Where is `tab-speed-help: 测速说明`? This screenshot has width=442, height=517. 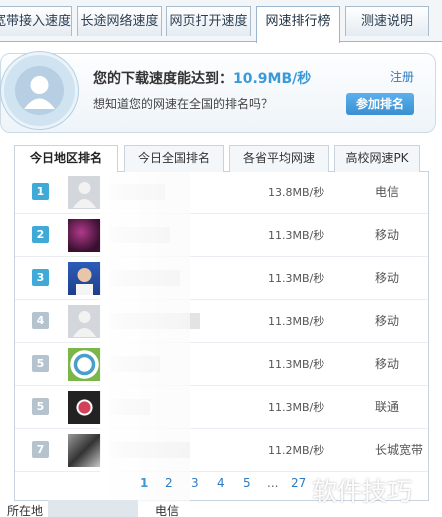 tab-speed-help: 测速说明 is located at coordinates (387, 21).